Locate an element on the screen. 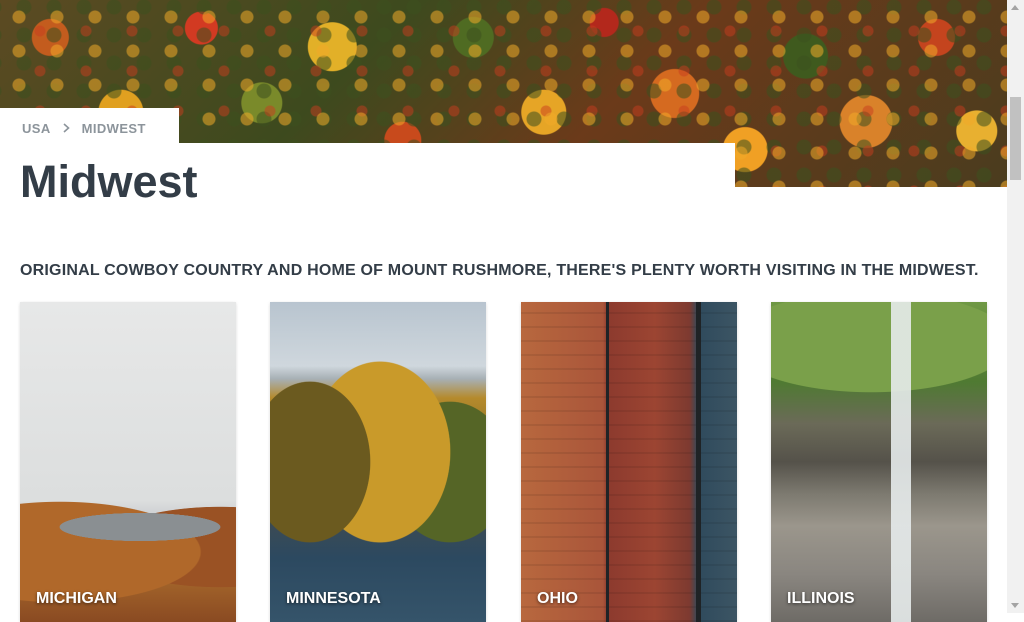  scrollbar-thumb is located at coordinates (1015, 138).